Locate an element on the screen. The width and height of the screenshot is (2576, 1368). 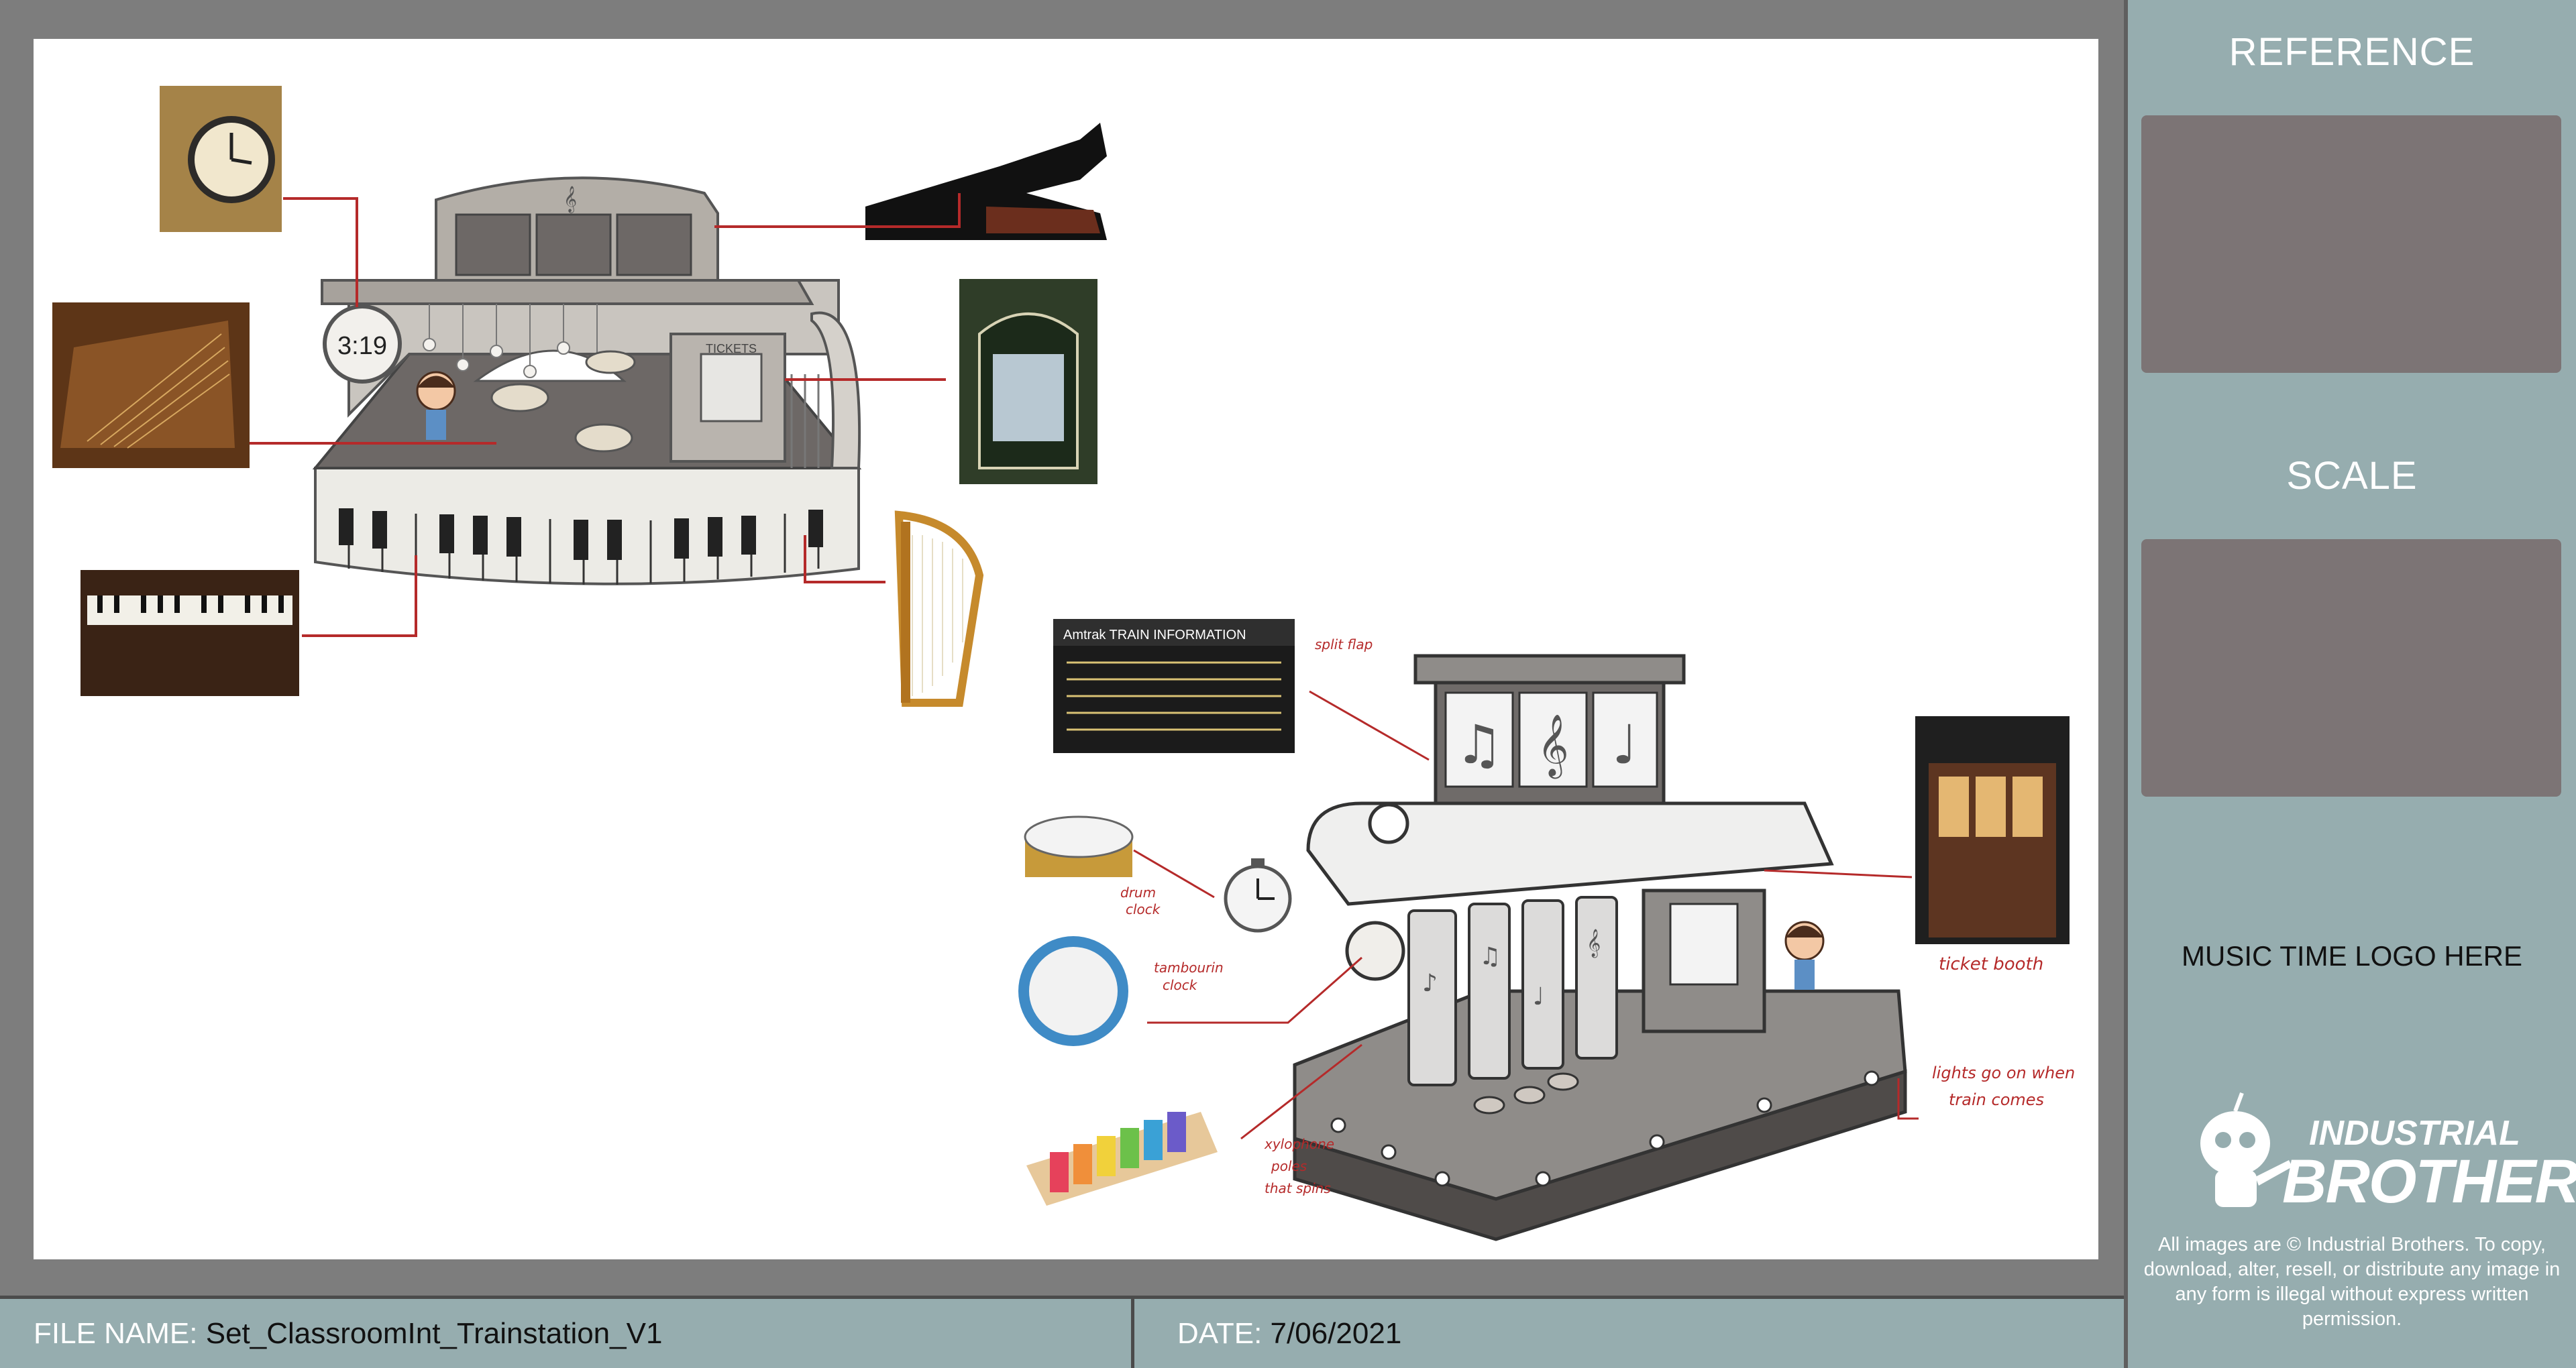
reference-photo-tambourine is located at coordinates (1073, 991).